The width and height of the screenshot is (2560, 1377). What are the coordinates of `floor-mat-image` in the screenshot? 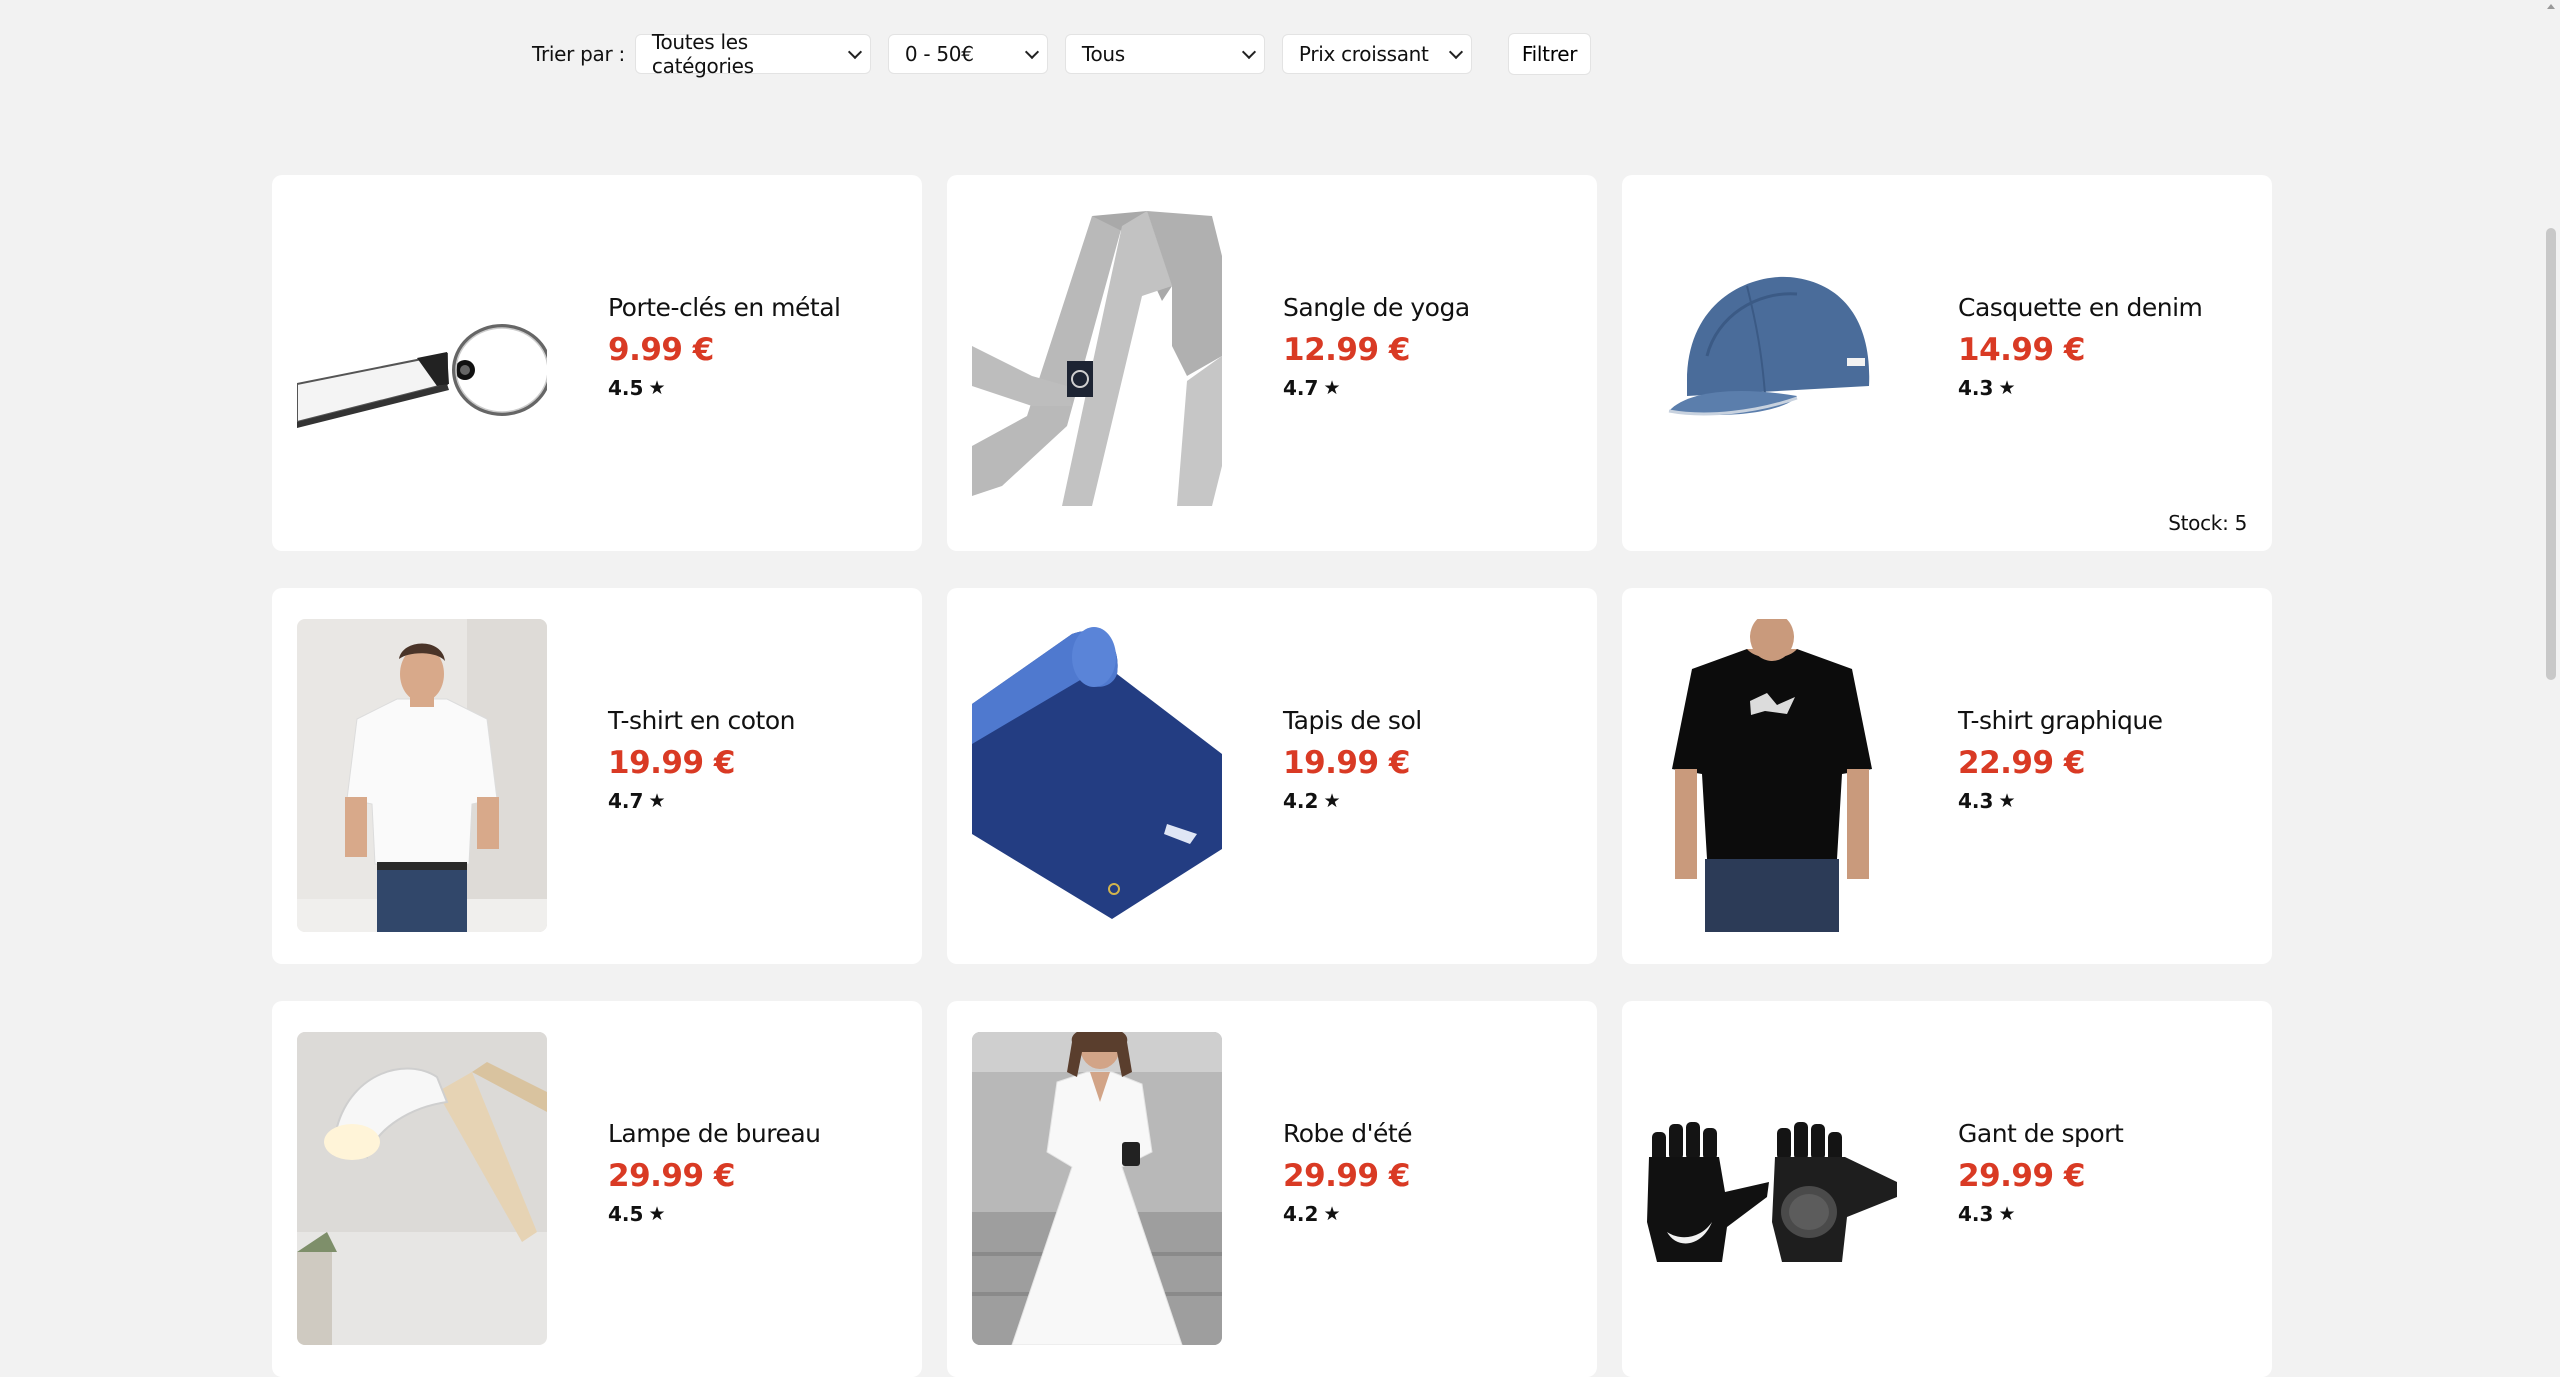 It's located at (1097, 775).